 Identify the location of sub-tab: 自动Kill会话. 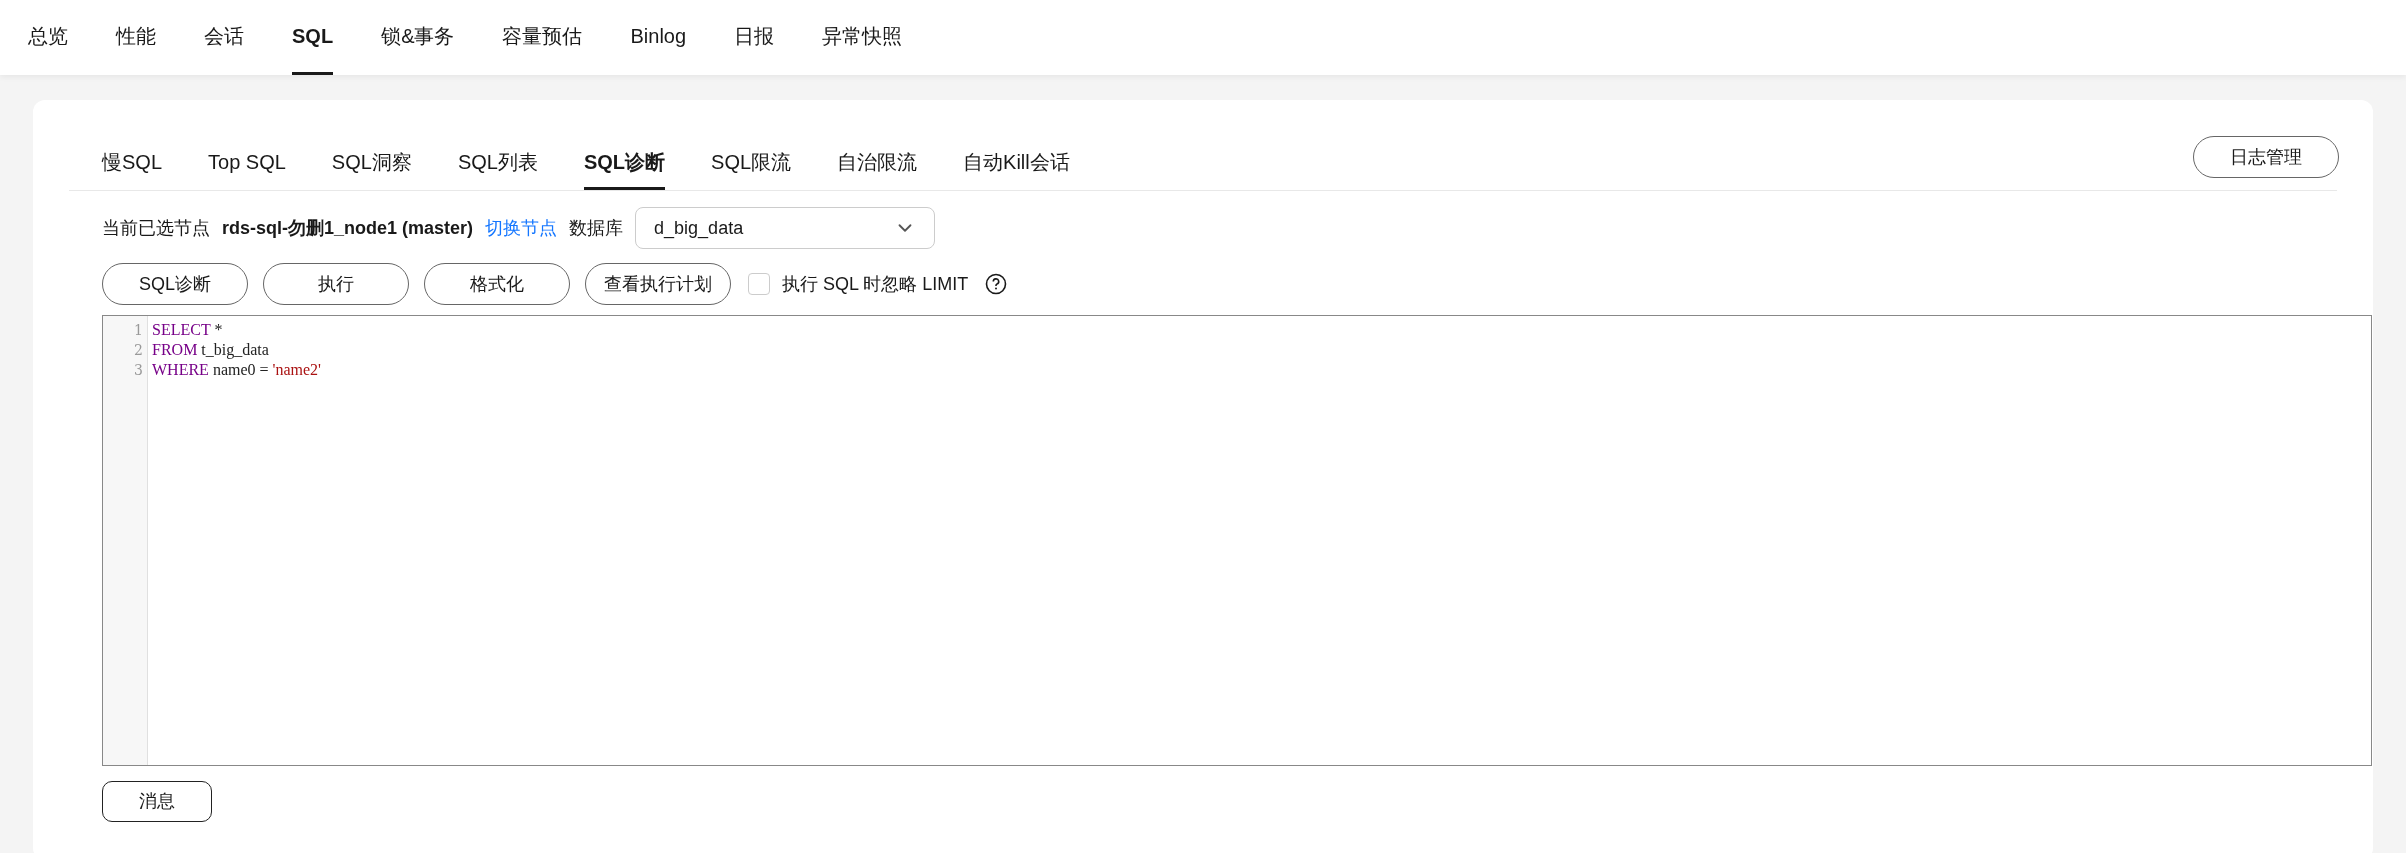
(1016, 168).